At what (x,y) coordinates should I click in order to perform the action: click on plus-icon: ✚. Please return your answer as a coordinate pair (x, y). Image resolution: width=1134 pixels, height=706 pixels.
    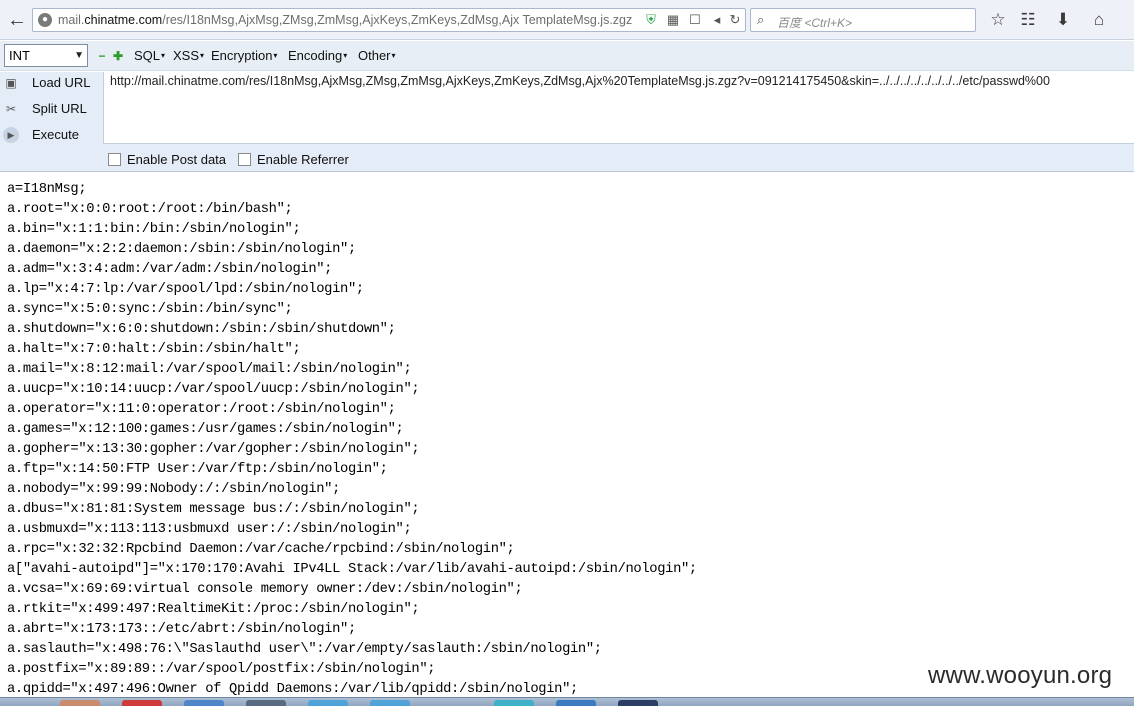
    Looking at the image, I should click on (118, 56).